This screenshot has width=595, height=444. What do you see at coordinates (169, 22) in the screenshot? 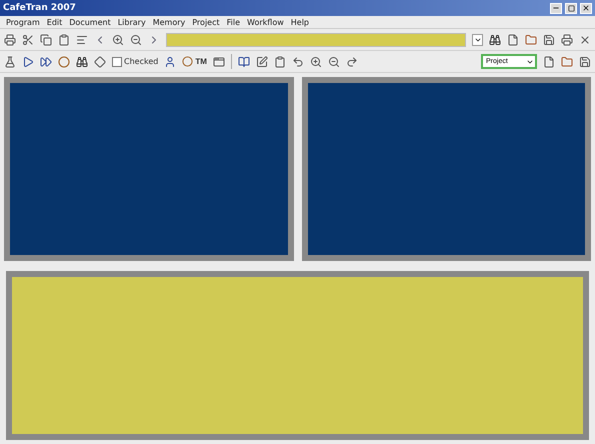
I see `menu-item: Memory` at bounding box center [169, 22].